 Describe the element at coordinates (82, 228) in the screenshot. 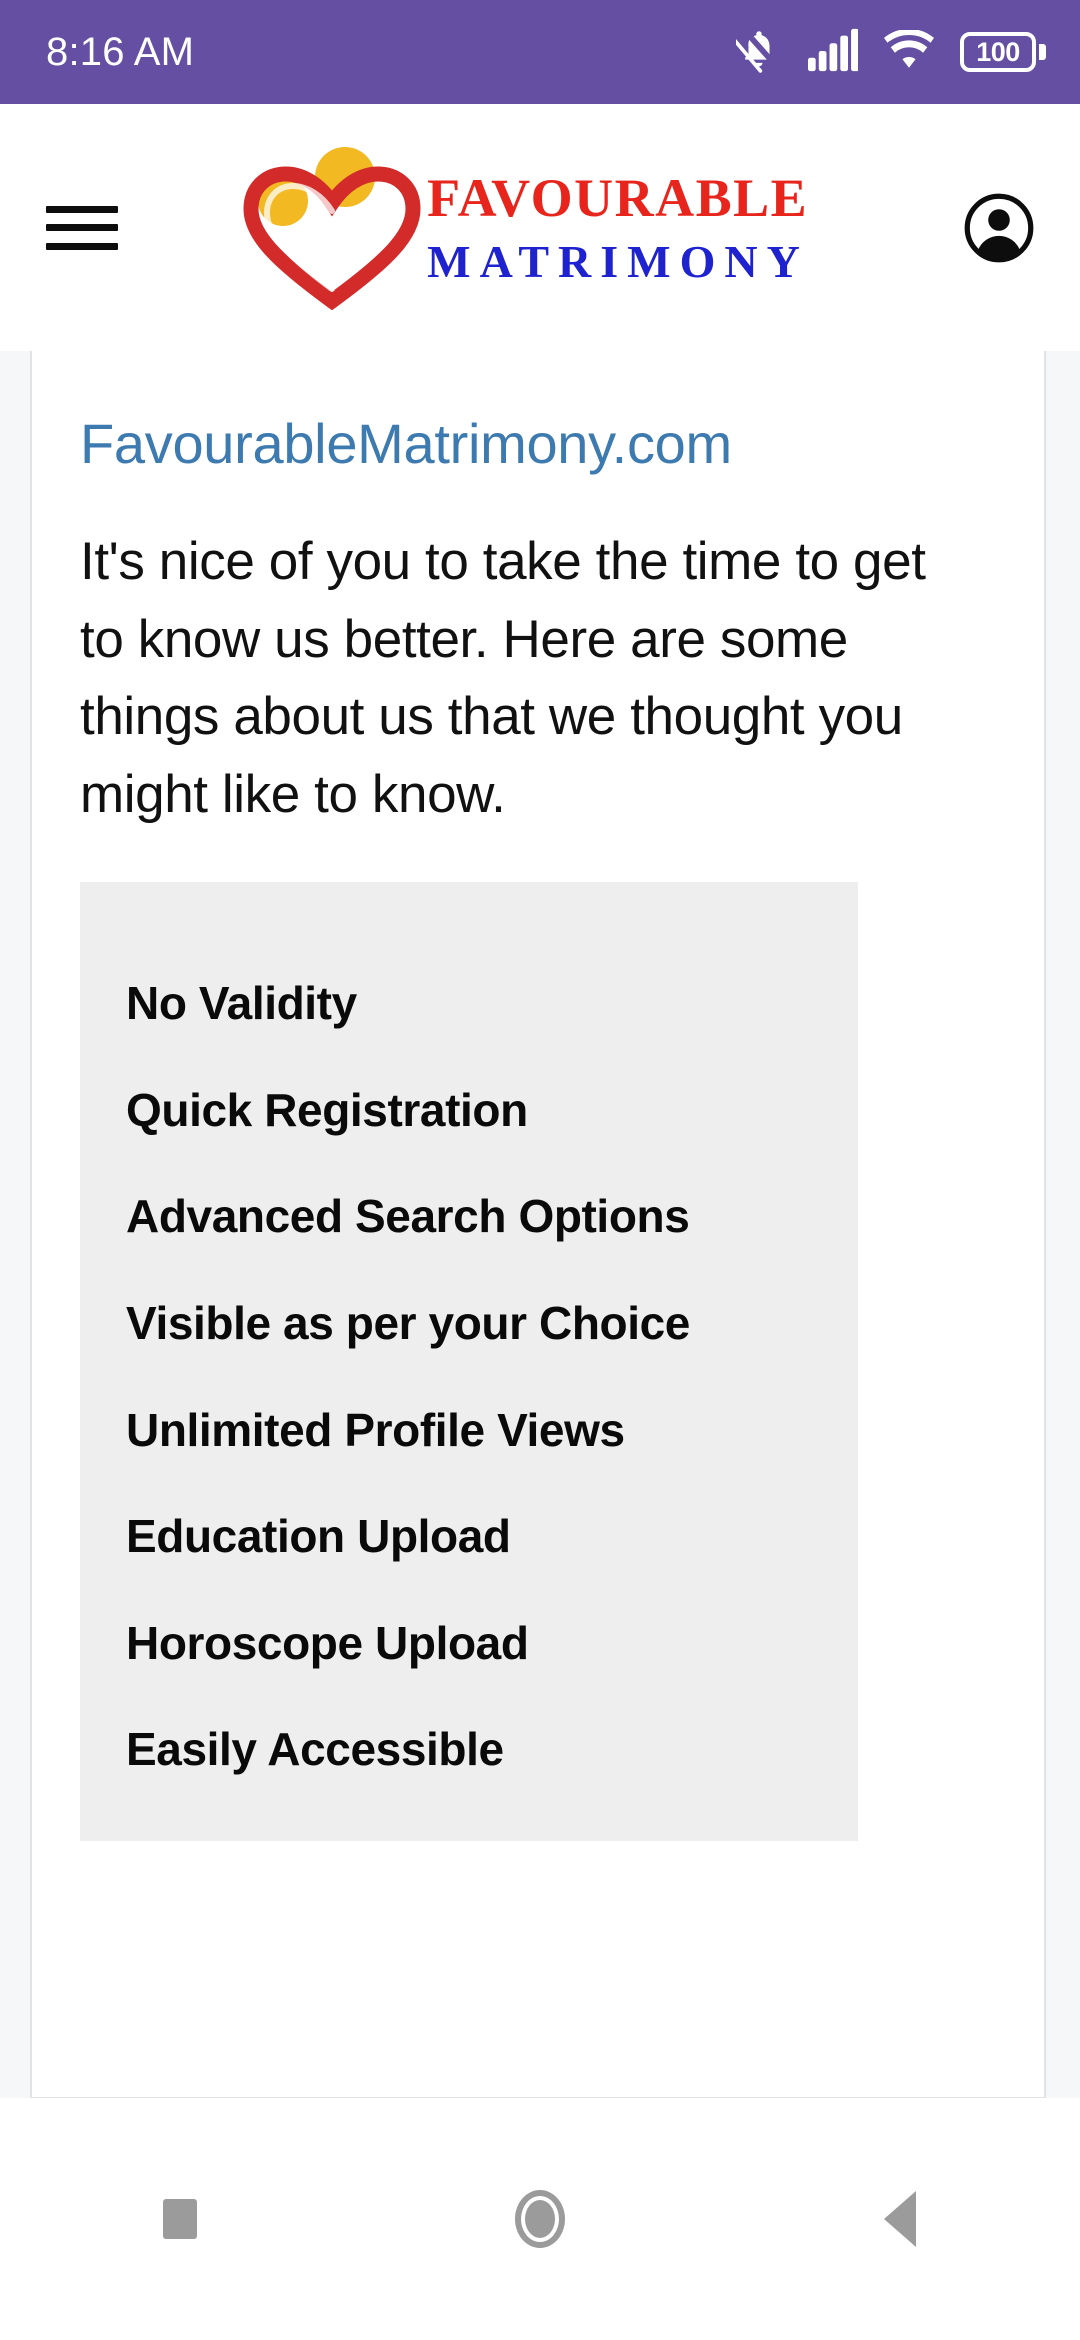

I see `hamburger-menu-icon` at that location.